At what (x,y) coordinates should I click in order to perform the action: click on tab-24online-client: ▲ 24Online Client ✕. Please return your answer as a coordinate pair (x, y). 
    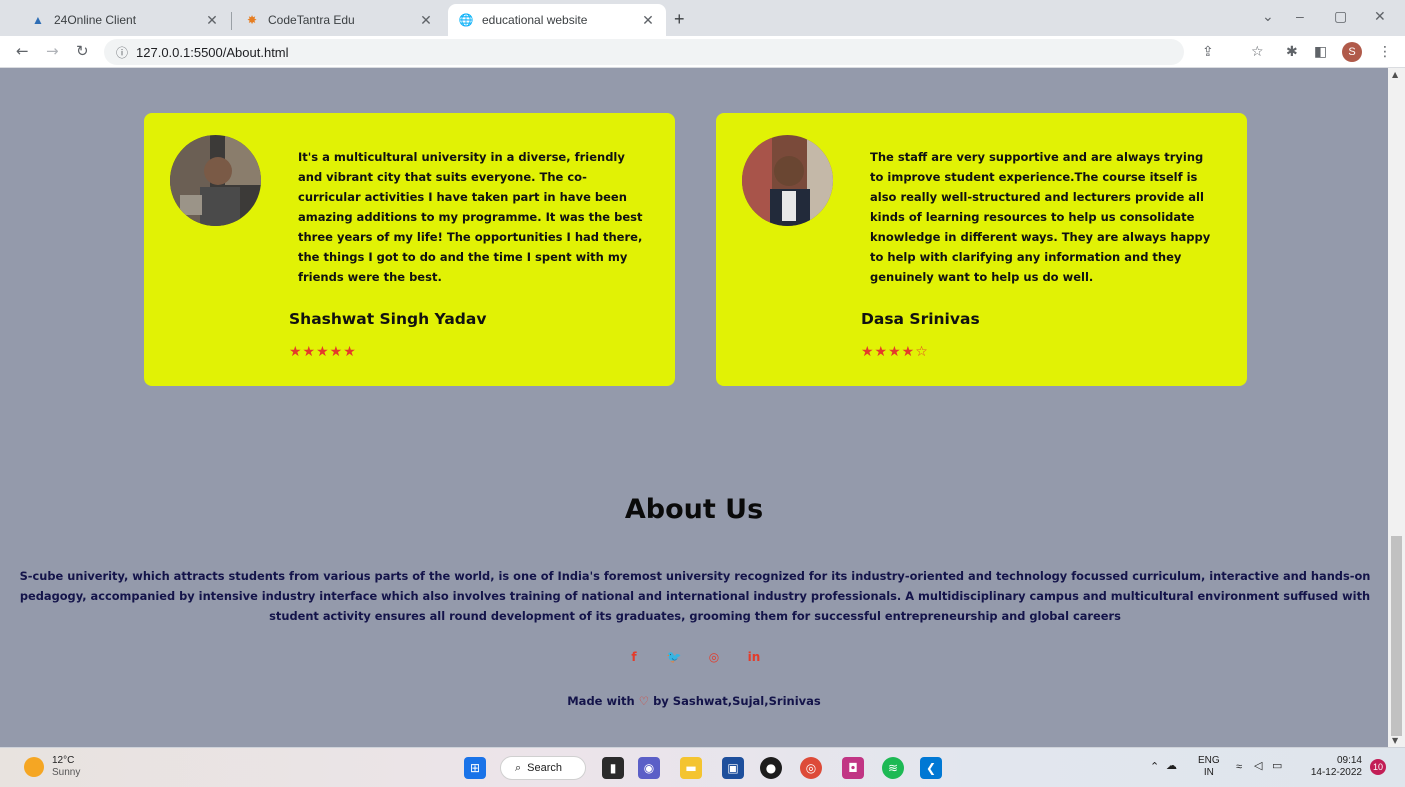
    Looking at the image, I should click on (125, 20).